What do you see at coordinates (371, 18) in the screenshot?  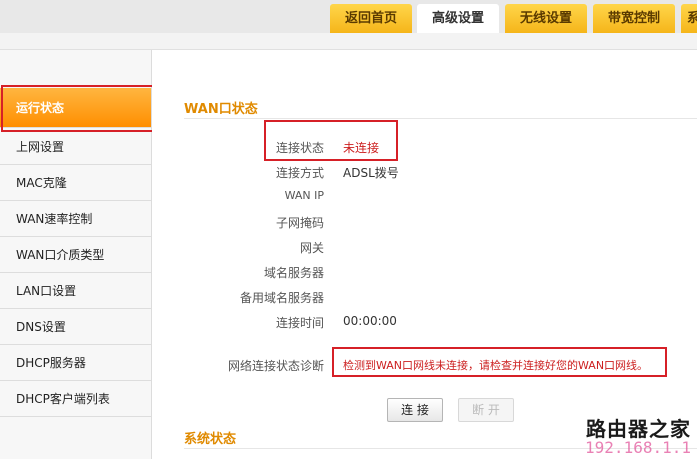 I see `tab-home: 返回首页` at bounding box center [371, 18].